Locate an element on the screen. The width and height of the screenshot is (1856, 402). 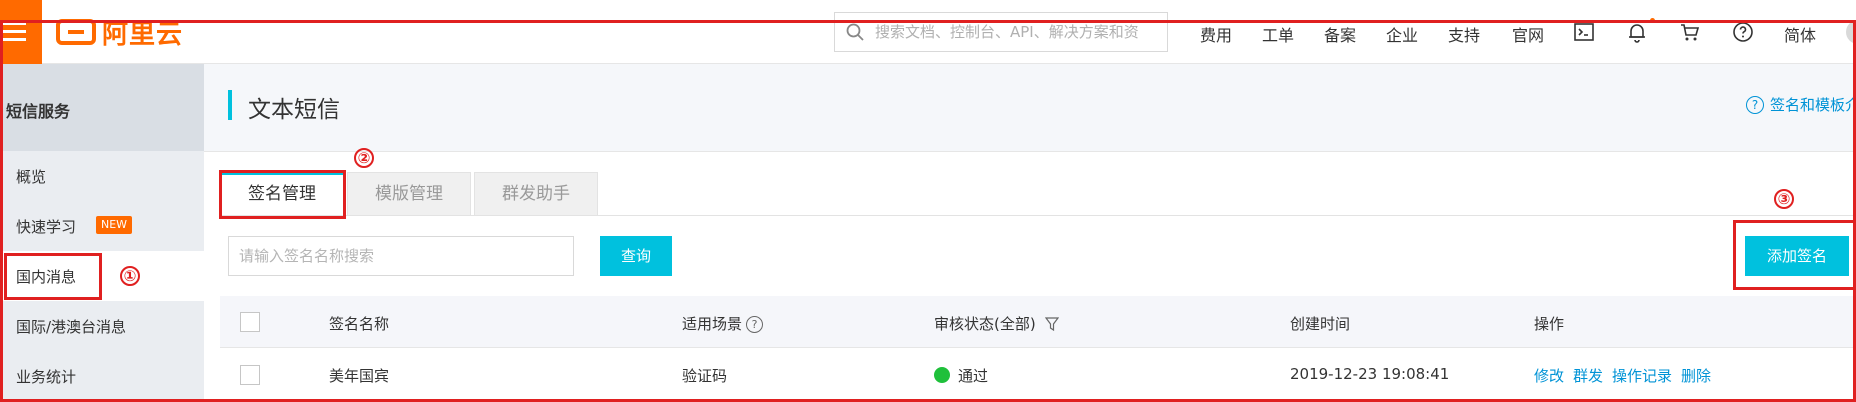
sidebar-item-quick-start: 快速学习 NEW is located at coordinates (102, 226).